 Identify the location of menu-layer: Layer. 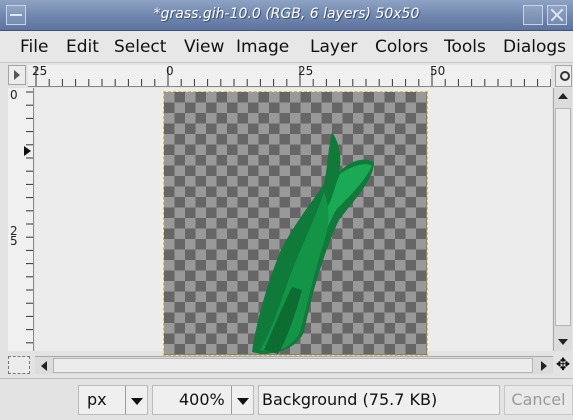
(333, 47).